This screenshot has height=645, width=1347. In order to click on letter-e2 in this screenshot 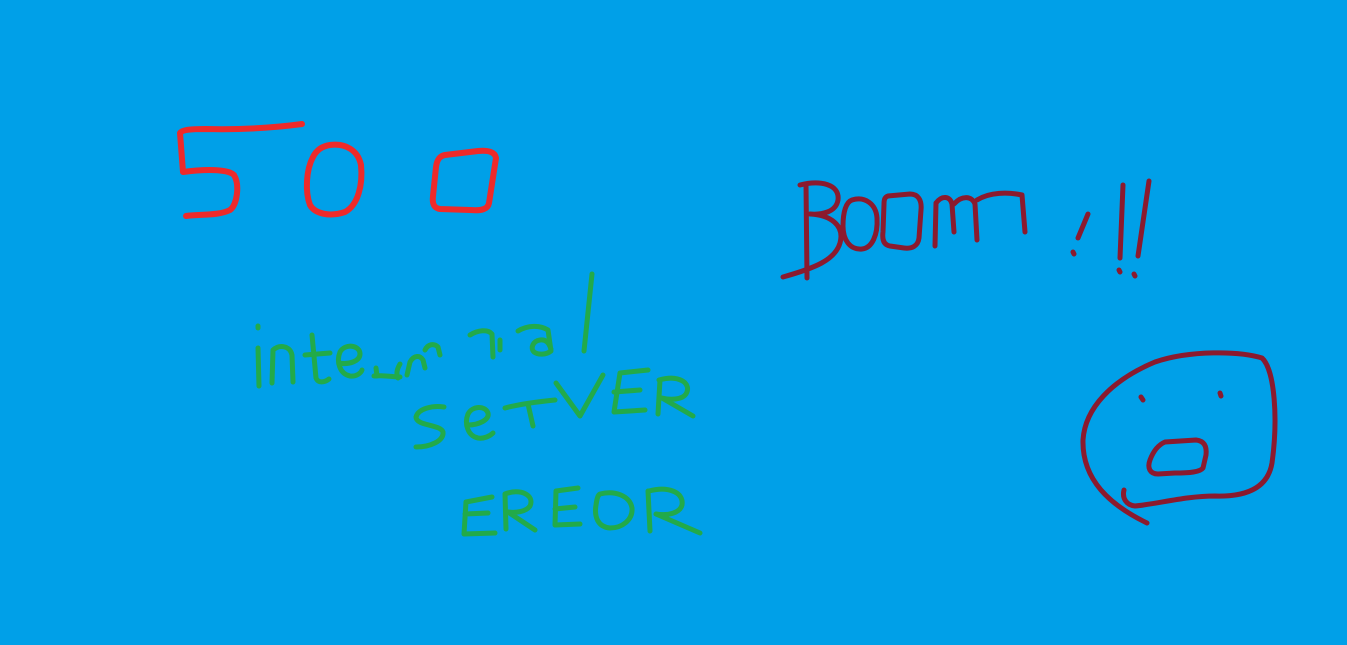, I will do `click(479, 423)`.